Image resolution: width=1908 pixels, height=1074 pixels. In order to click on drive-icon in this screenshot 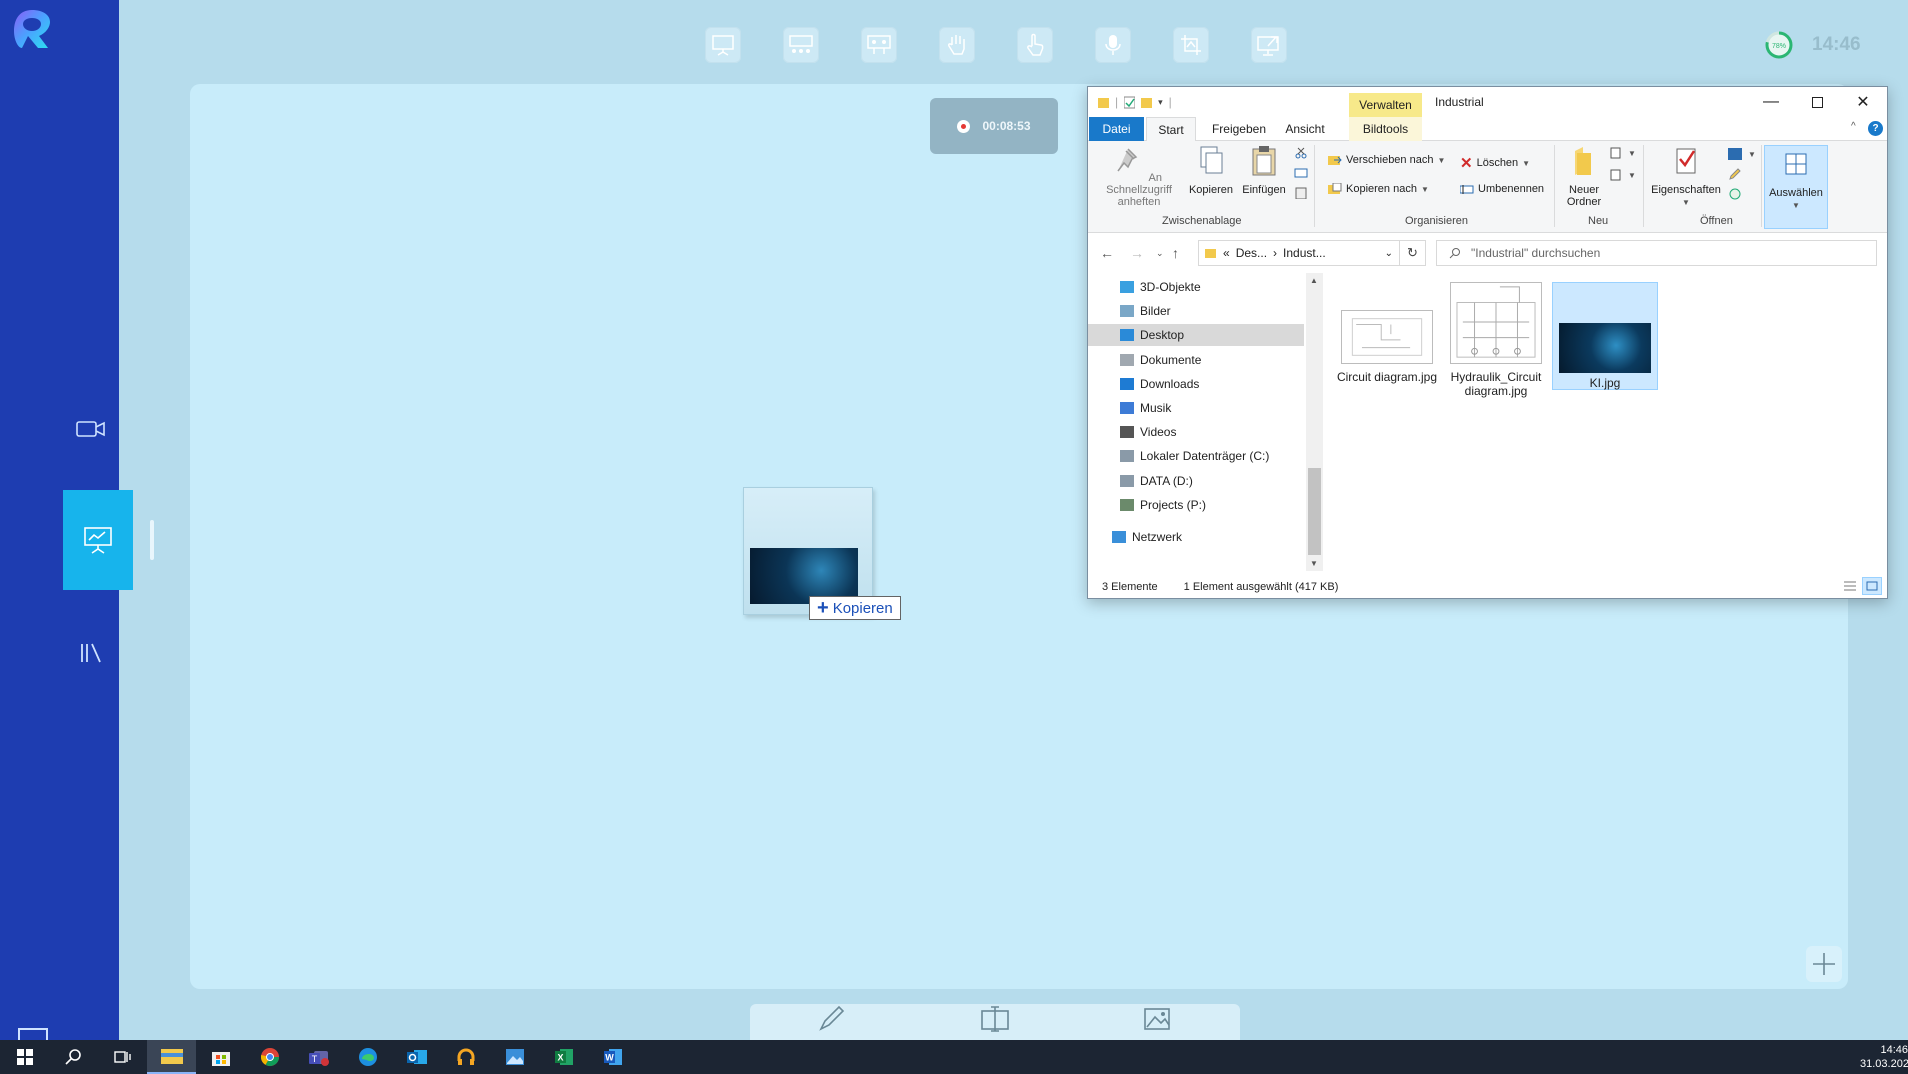, I will do `click(1127, 480)`.